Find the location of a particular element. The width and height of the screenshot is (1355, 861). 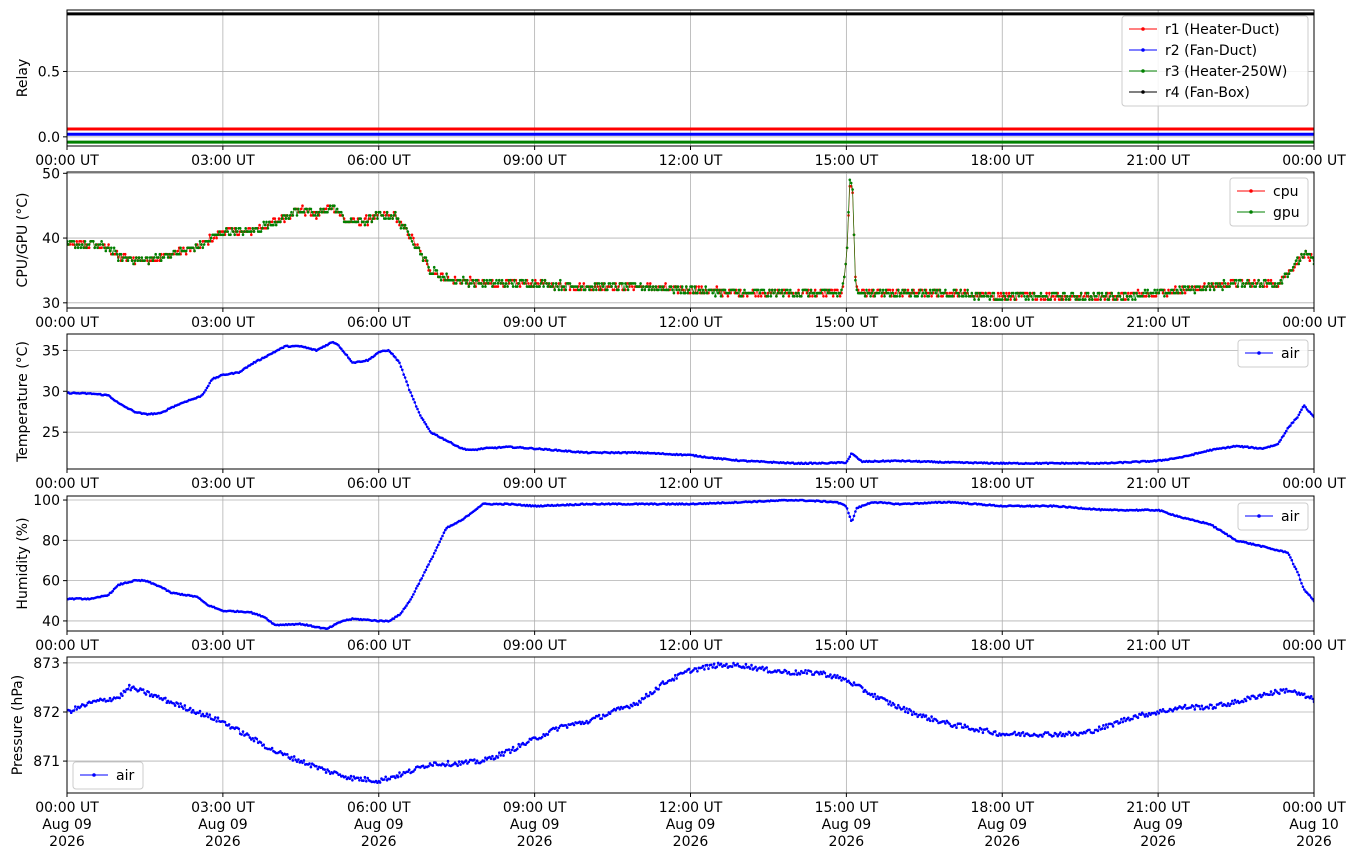

y-axis-label: Humidity (%) is located at coordinates (23, 563).